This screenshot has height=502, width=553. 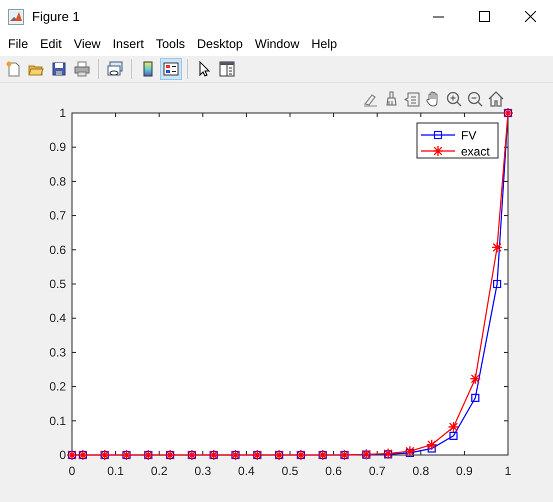 What do you see at coordinates (128, 44) in the screenshot?
I see `menu-item: Insert` at bounding box center [128, 44].